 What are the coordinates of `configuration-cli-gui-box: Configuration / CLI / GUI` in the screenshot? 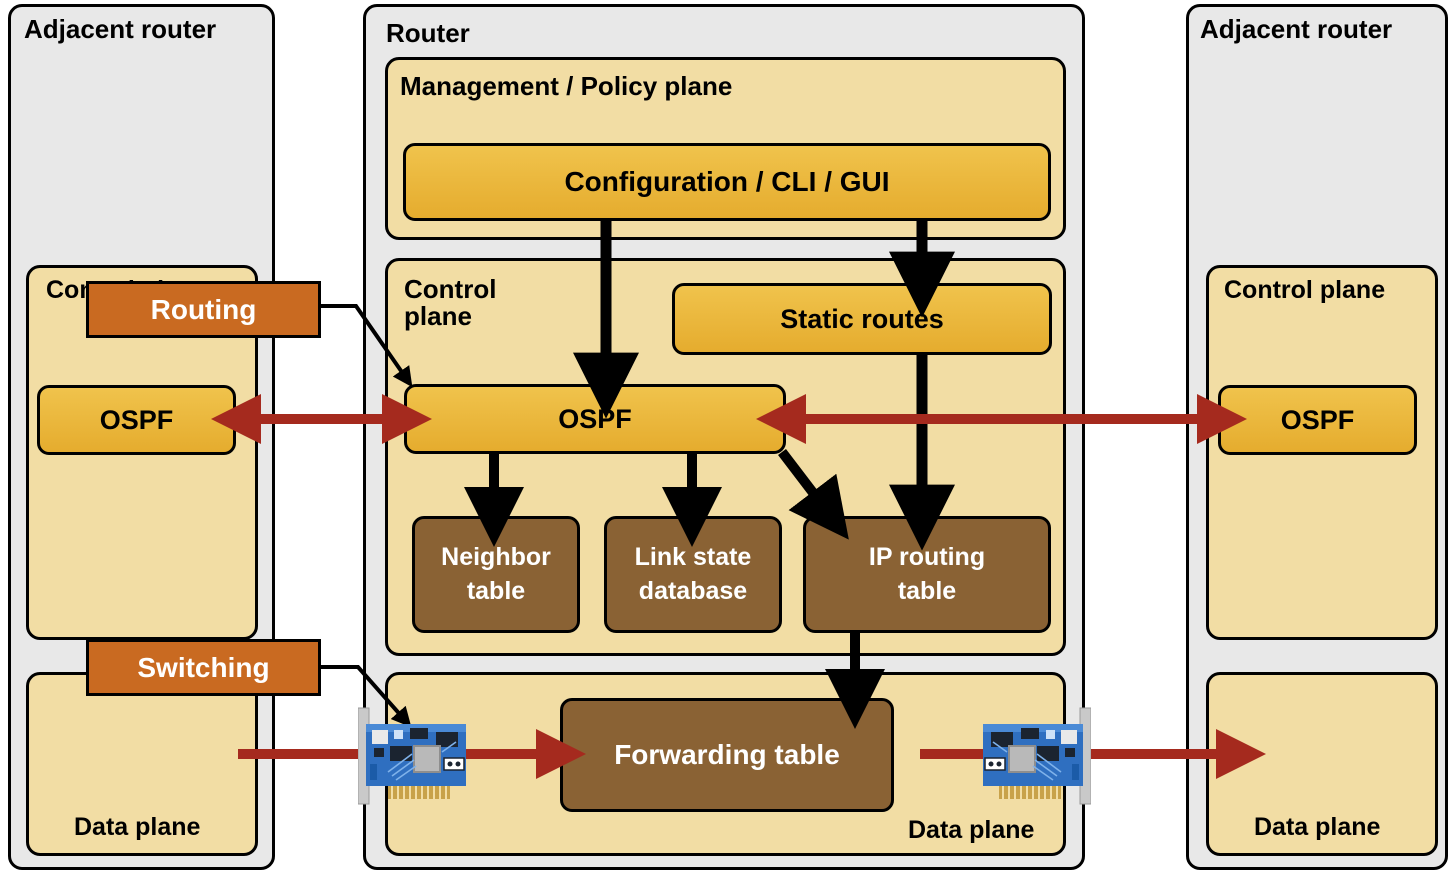 It's located at (727, 182).